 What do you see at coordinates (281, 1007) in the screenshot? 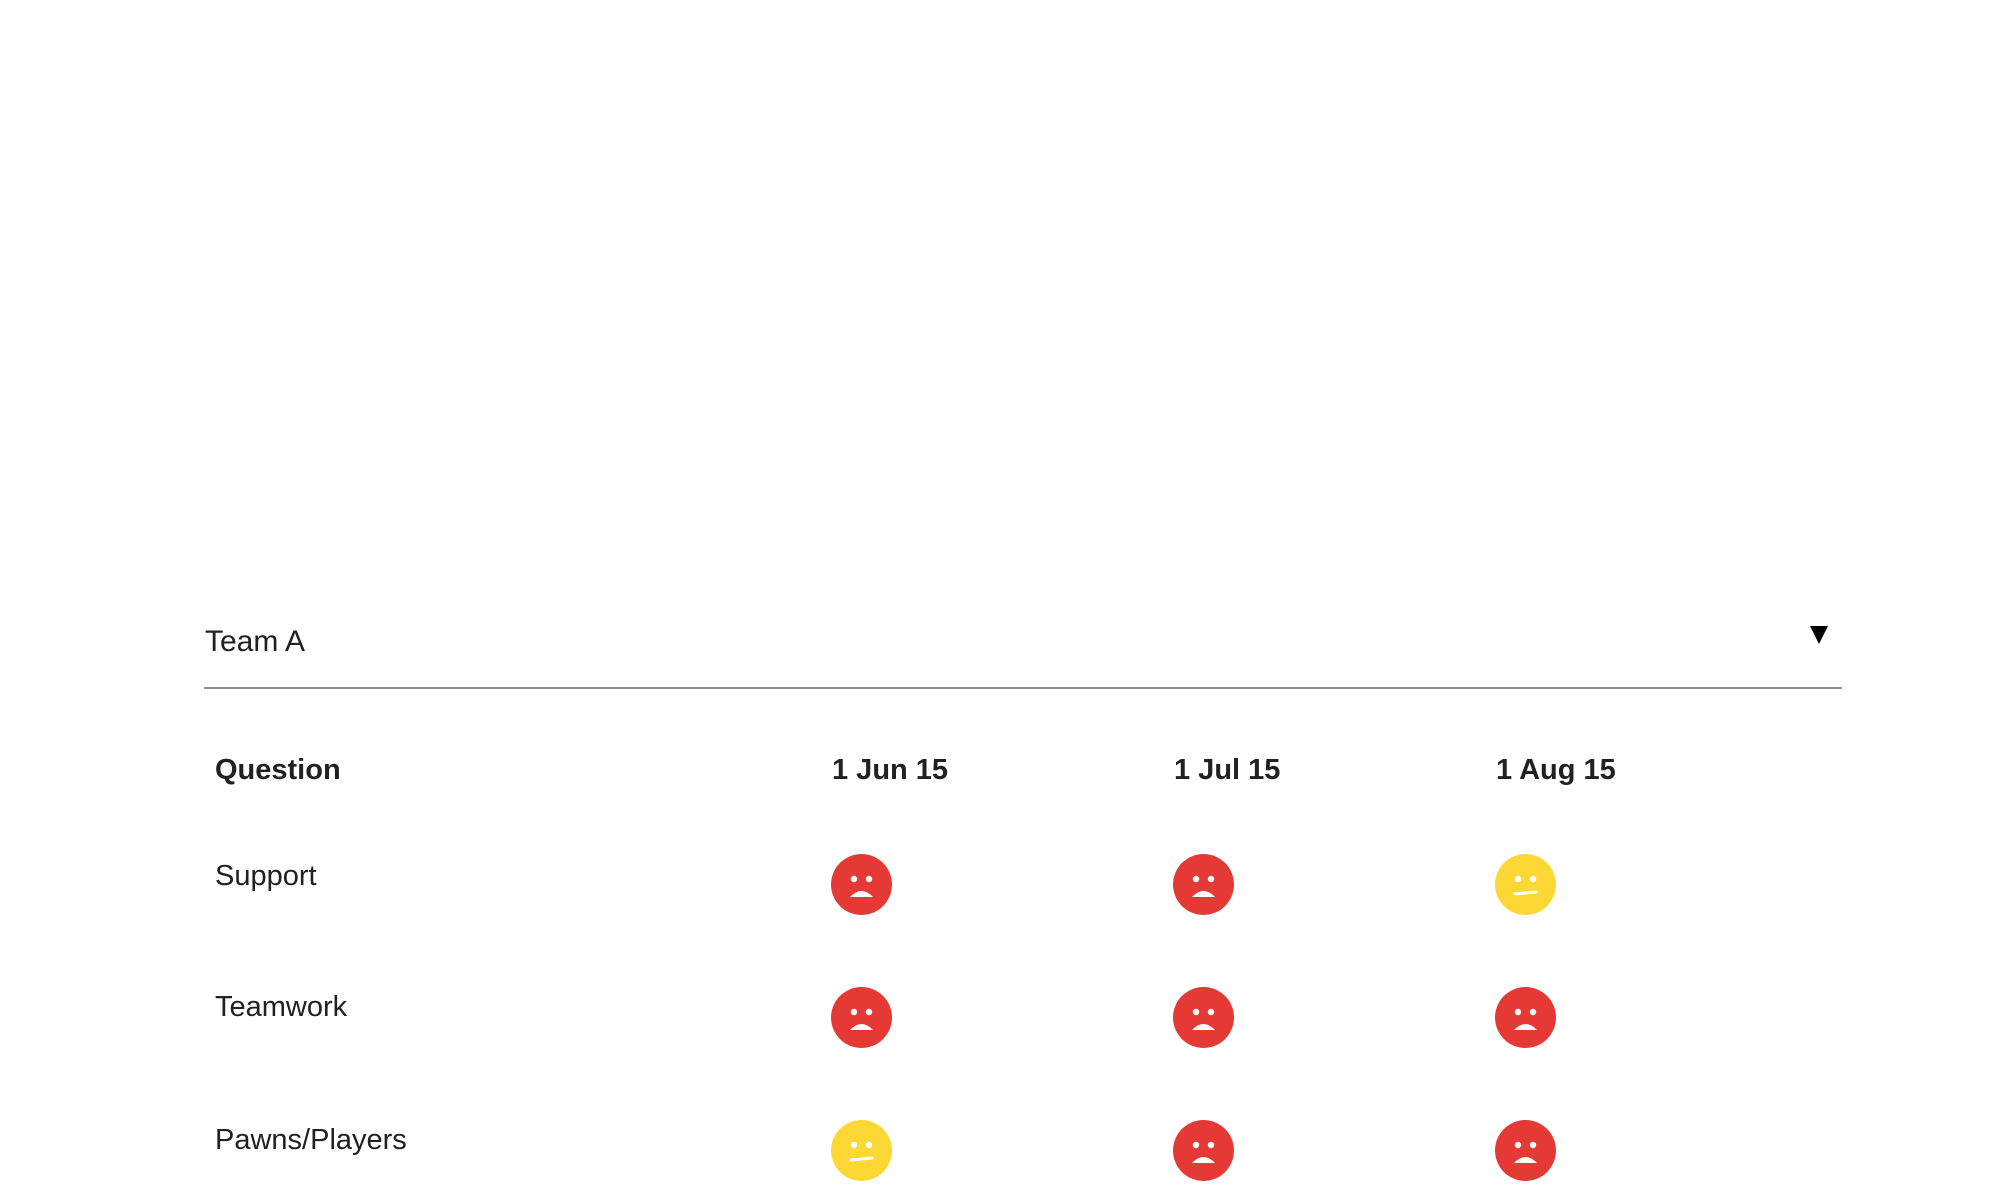
I see `question-label: Teamwork` at bounding box center [281, 1007].